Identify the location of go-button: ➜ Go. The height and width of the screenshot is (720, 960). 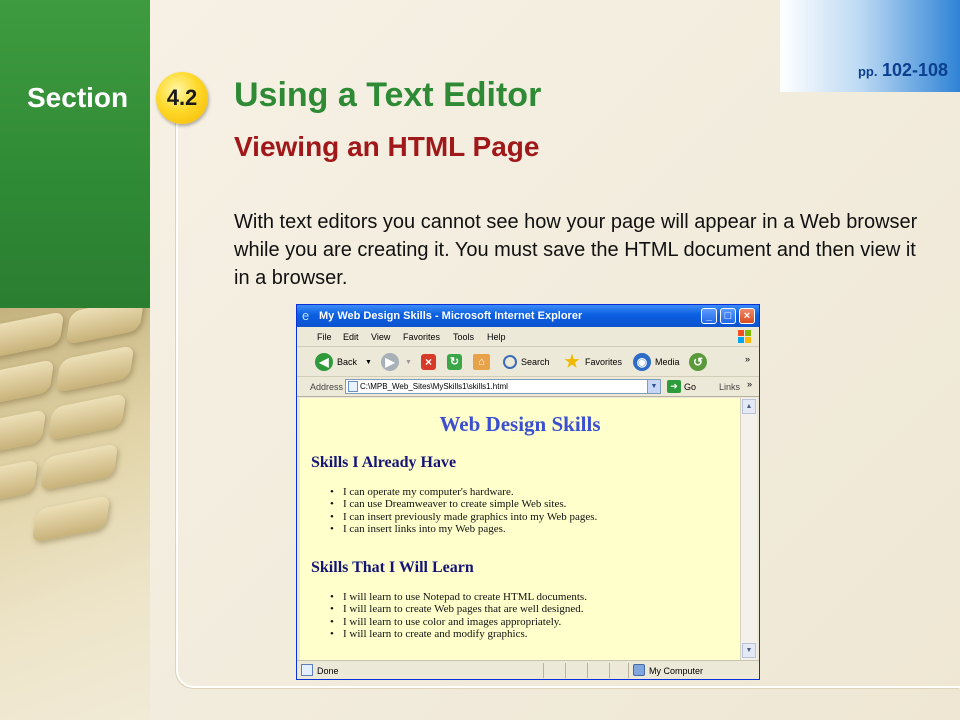
(681, 386).